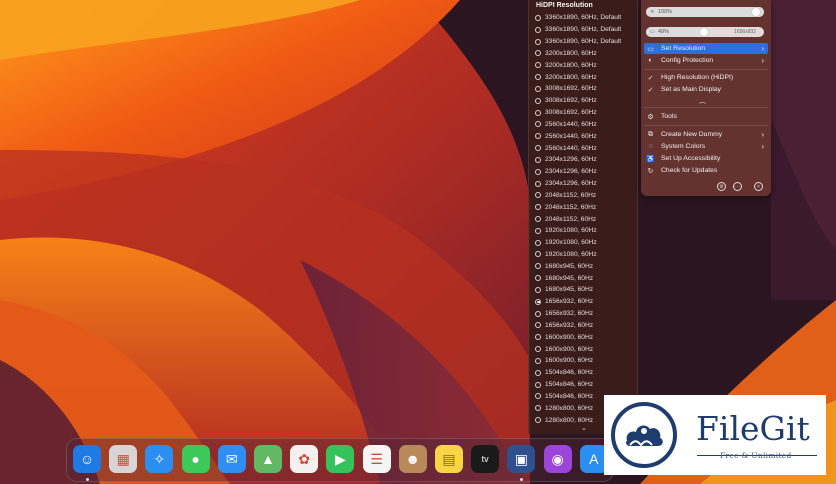 The image size is (836, 484). I want to click on resolution-option-label: 3360x1890, 60Hz, Default, so click(583, 18).